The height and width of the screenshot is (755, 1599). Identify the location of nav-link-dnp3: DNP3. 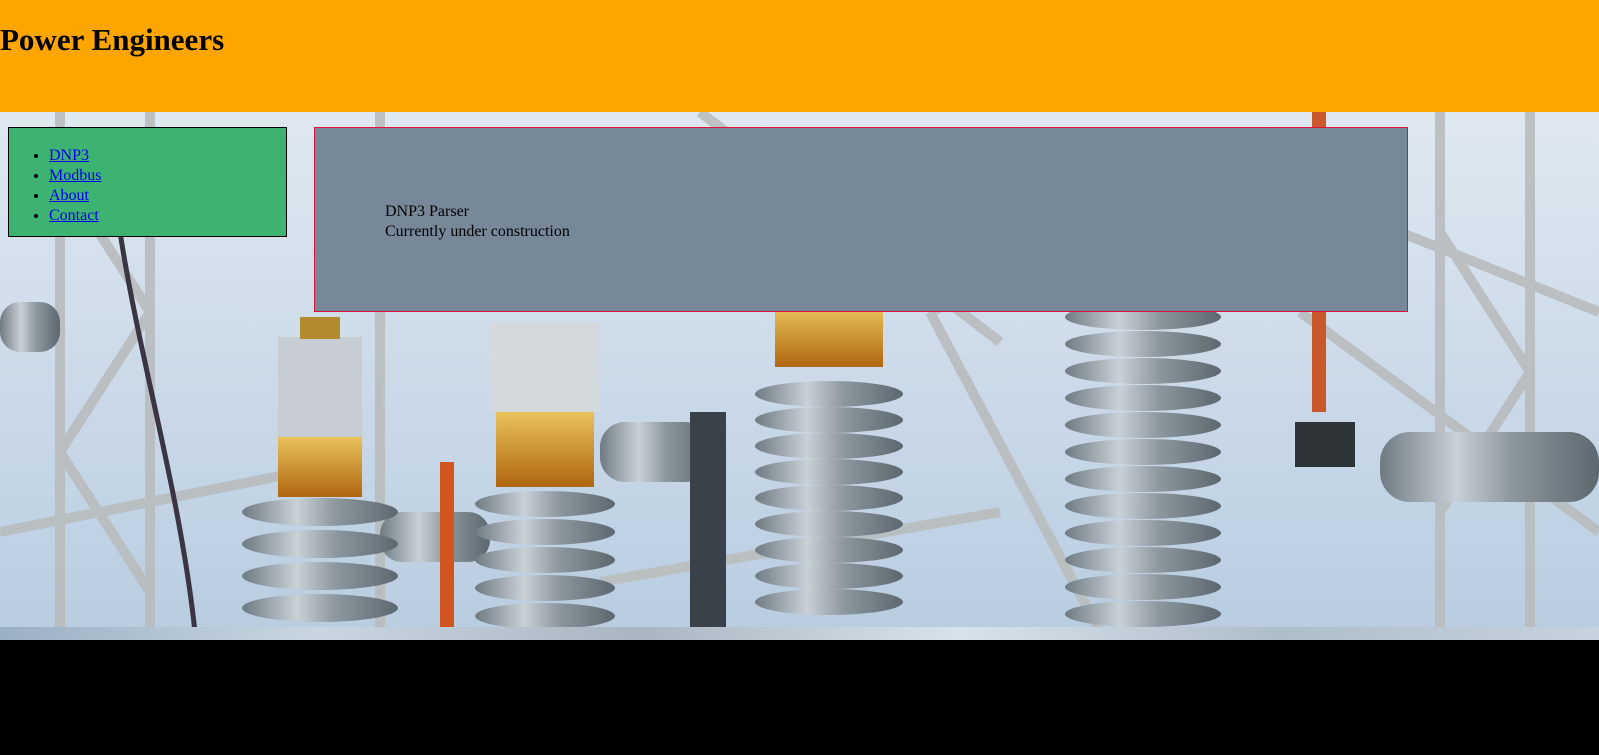
(69, 155).